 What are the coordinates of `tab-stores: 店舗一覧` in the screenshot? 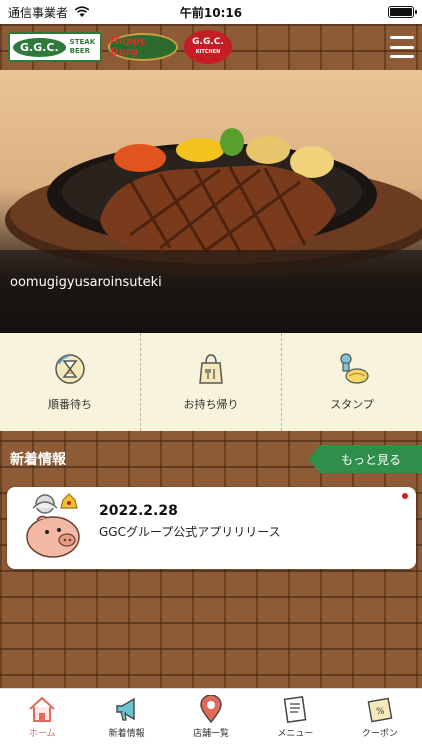 It's located at (211, 719).